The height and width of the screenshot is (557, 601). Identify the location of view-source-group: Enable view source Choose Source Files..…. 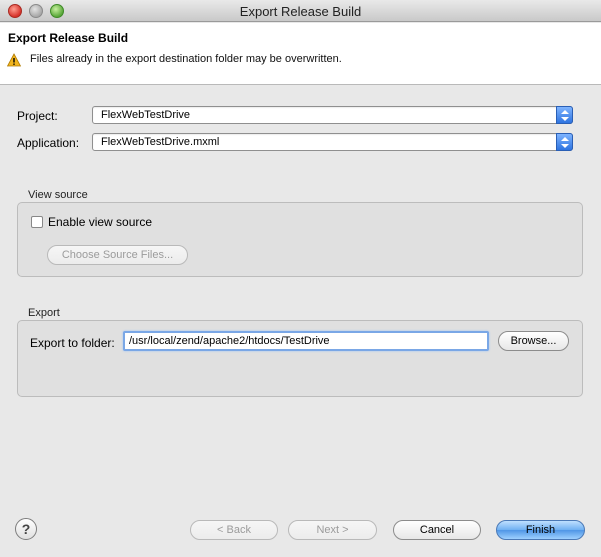
(300, 239).